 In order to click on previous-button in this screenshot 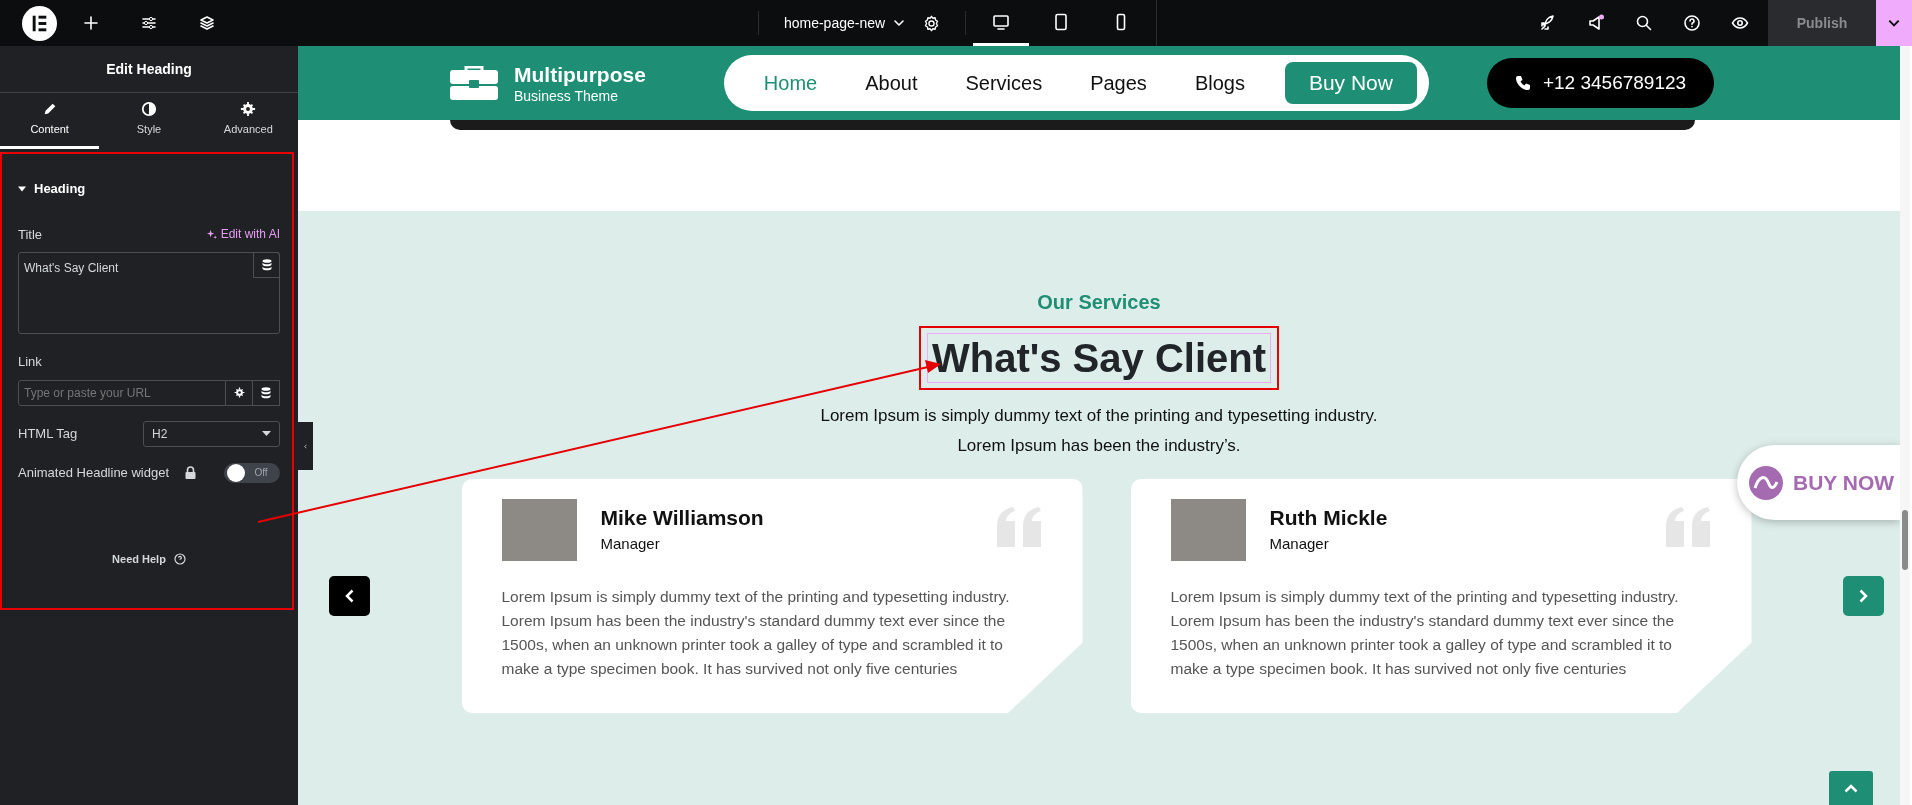, I will do `click(349, 596)`.